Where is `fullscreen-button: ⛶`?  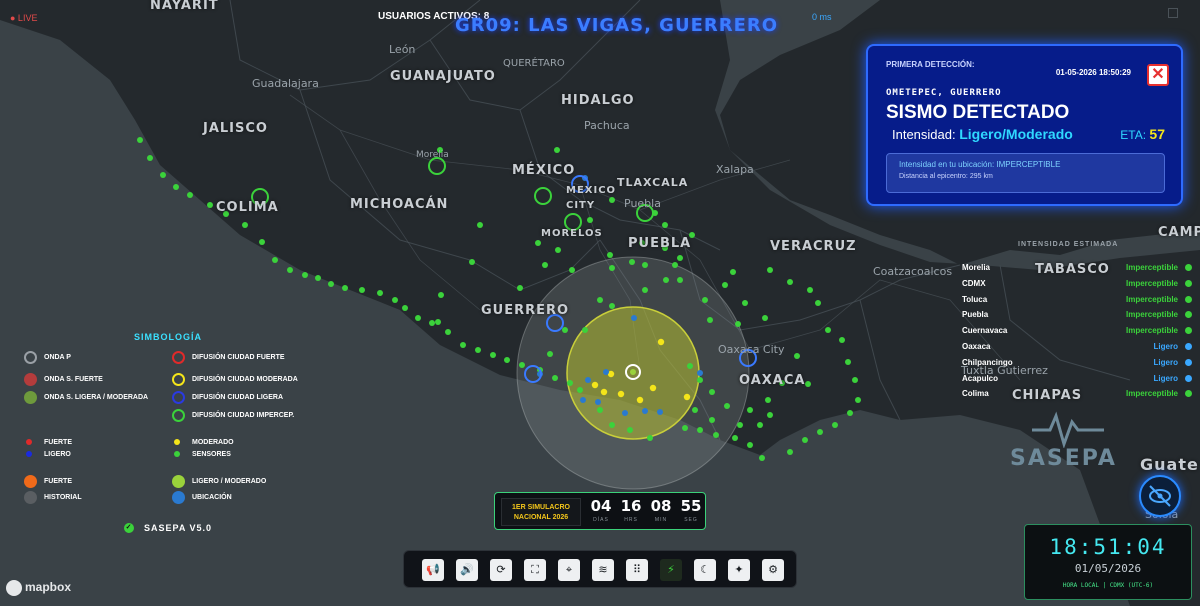 fullscreen-button: ⛶ is located at coordinates (535, 570).